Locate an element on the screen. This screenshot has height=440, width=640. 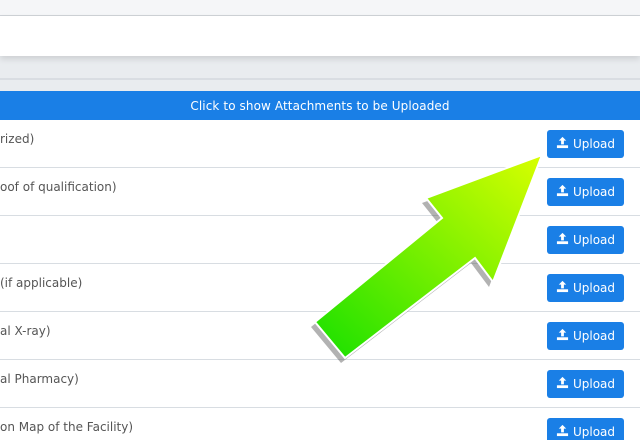
attachment-label: al Pharmacy) is located at coordinates (39, 379).